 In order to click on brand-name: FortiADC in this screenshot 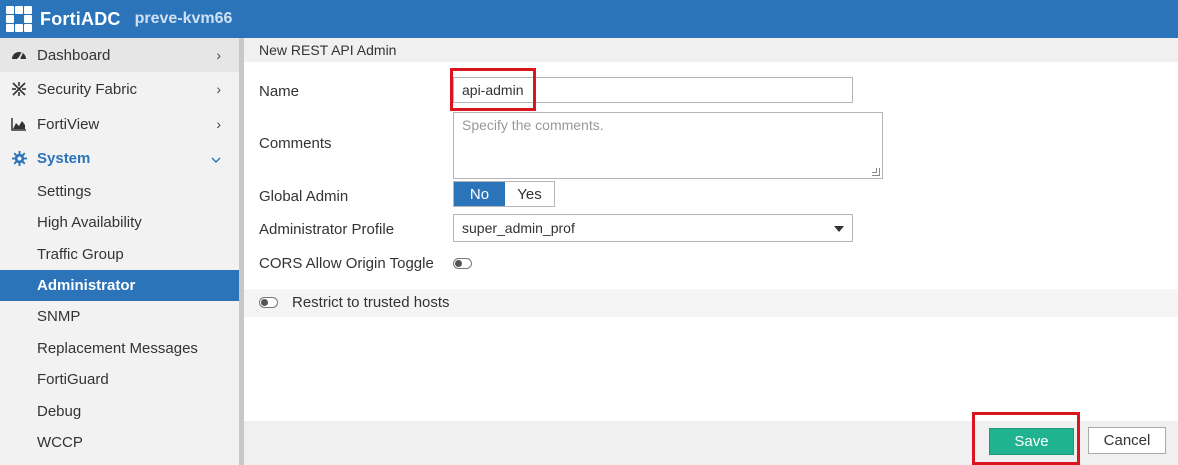, I will do `click(80, 18)`.